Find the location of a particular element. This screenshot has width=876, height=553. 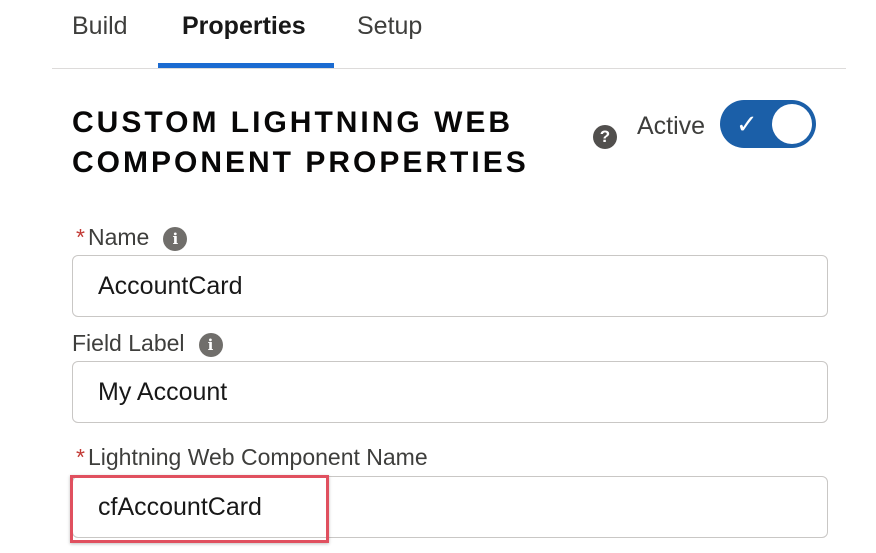

field-label-text: Field Label is located at coordinates (128, 343).